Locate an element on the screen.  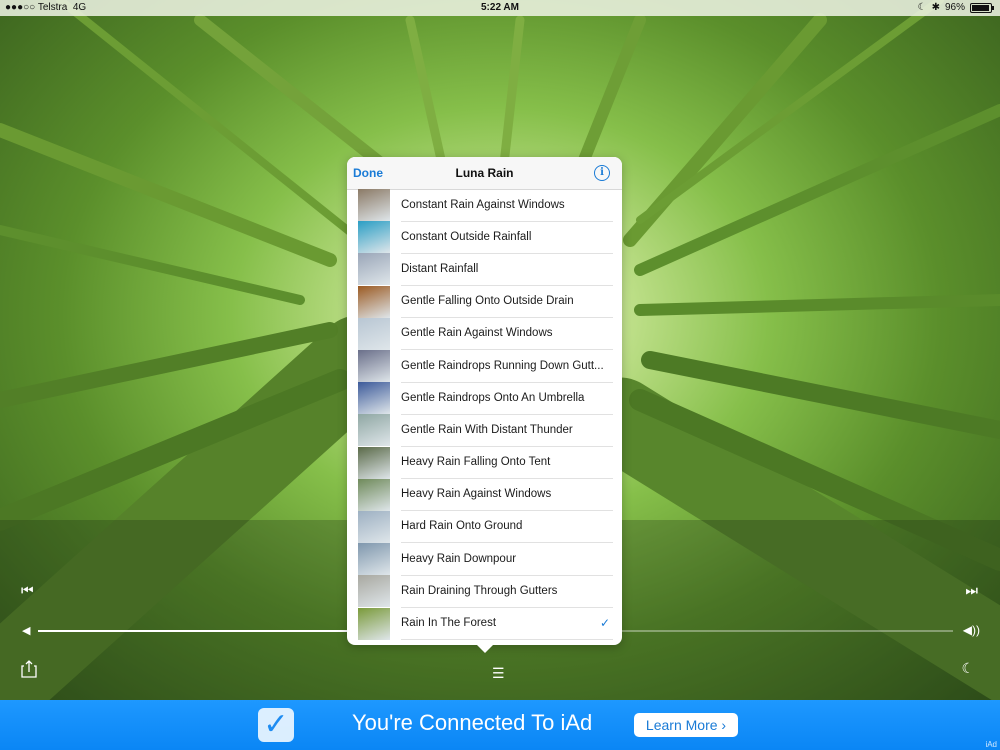
popover-arrow is located at coordinates (485, 648).